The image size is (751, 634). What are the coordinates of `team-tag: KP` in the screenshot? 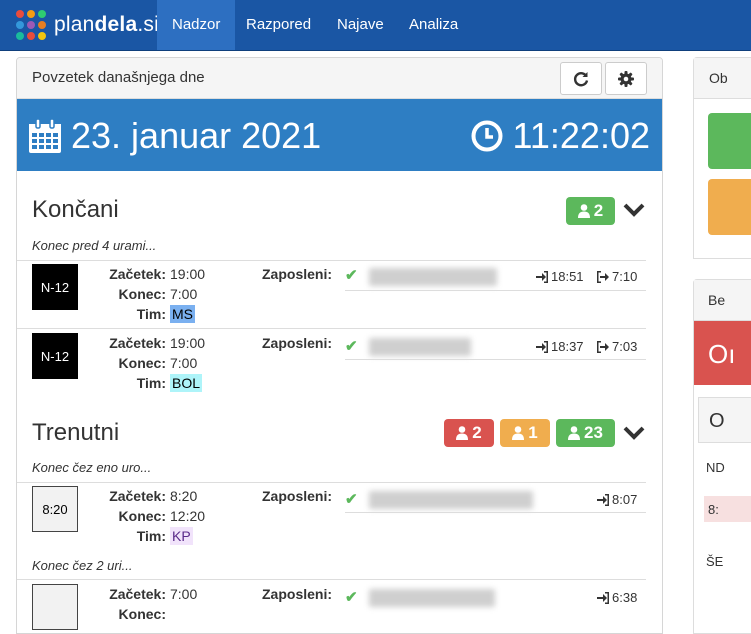 It's located at (181, 536).